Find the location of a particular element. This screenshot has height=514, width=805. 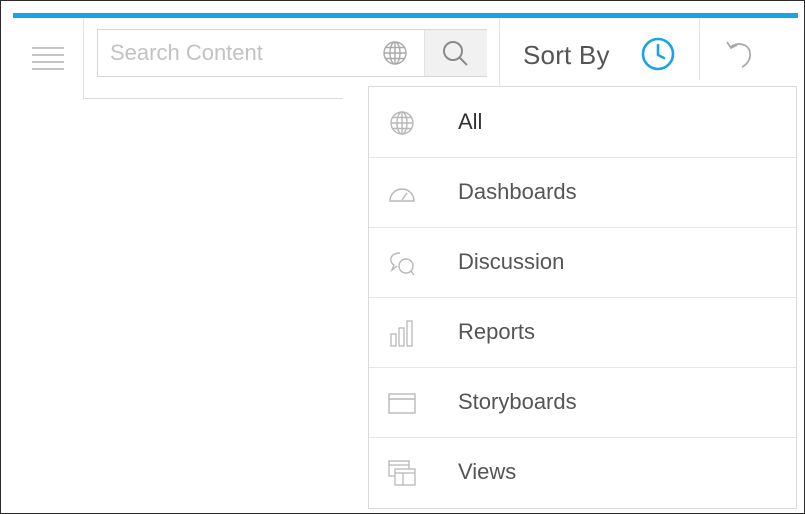

menu-item-label: Dashboards is located at coordinates (517, 191).